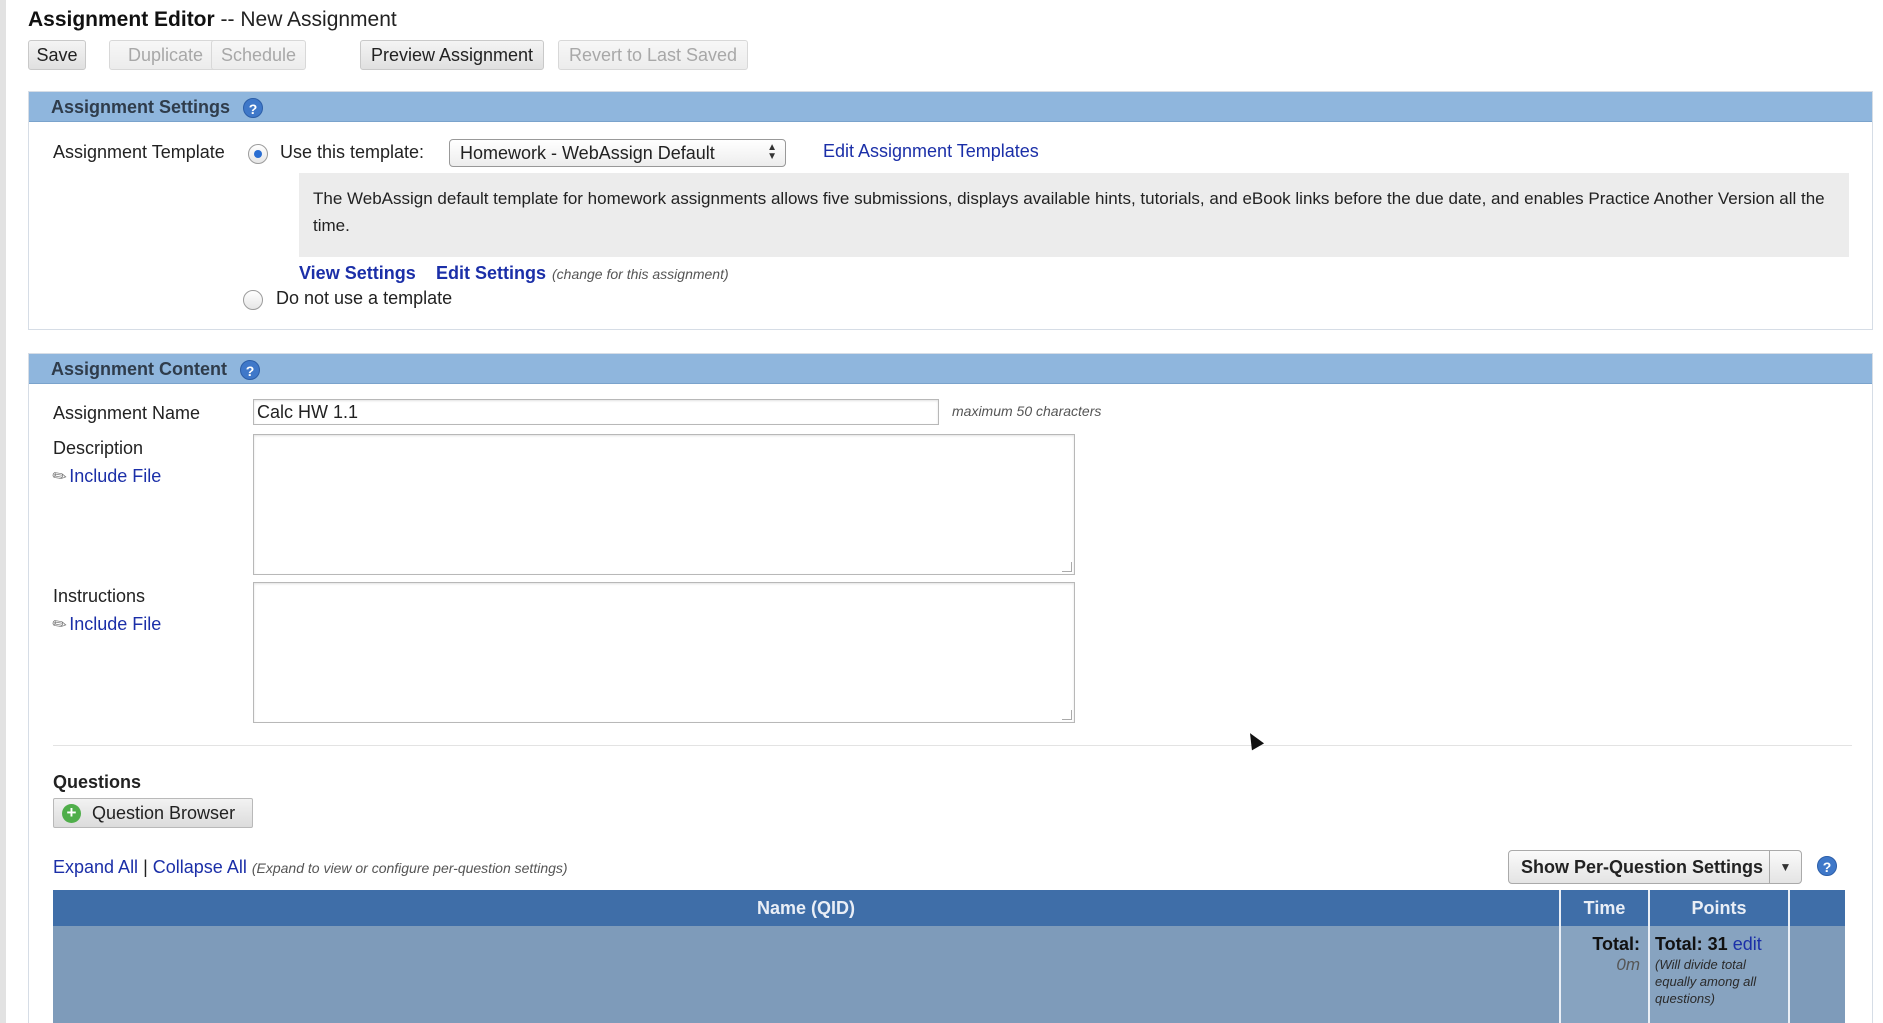 The image size is (1883, 1023). I want to click on page-left-edge, so click(3, 511).